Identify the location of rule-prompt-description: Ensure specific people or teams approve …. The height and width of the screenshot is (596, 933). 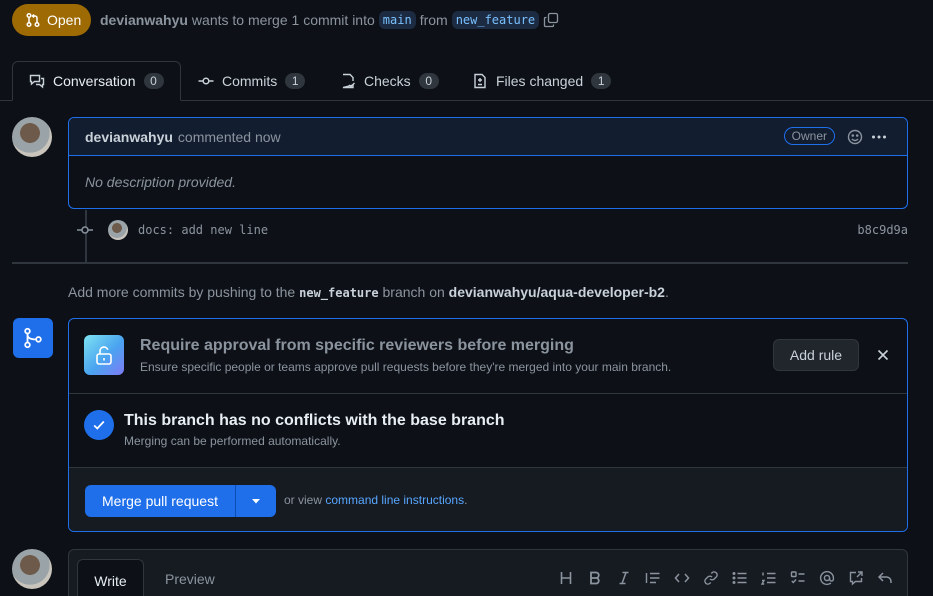
(406, 367).